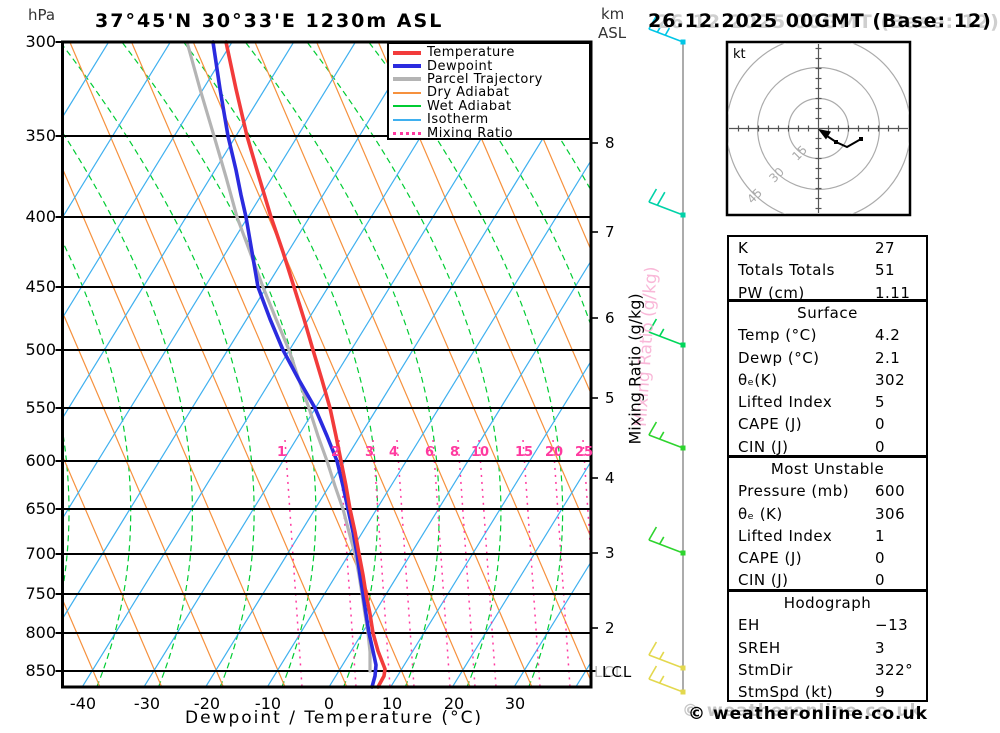  I want to click on table-row: Pressure (mb) 600, so click(827, 491).